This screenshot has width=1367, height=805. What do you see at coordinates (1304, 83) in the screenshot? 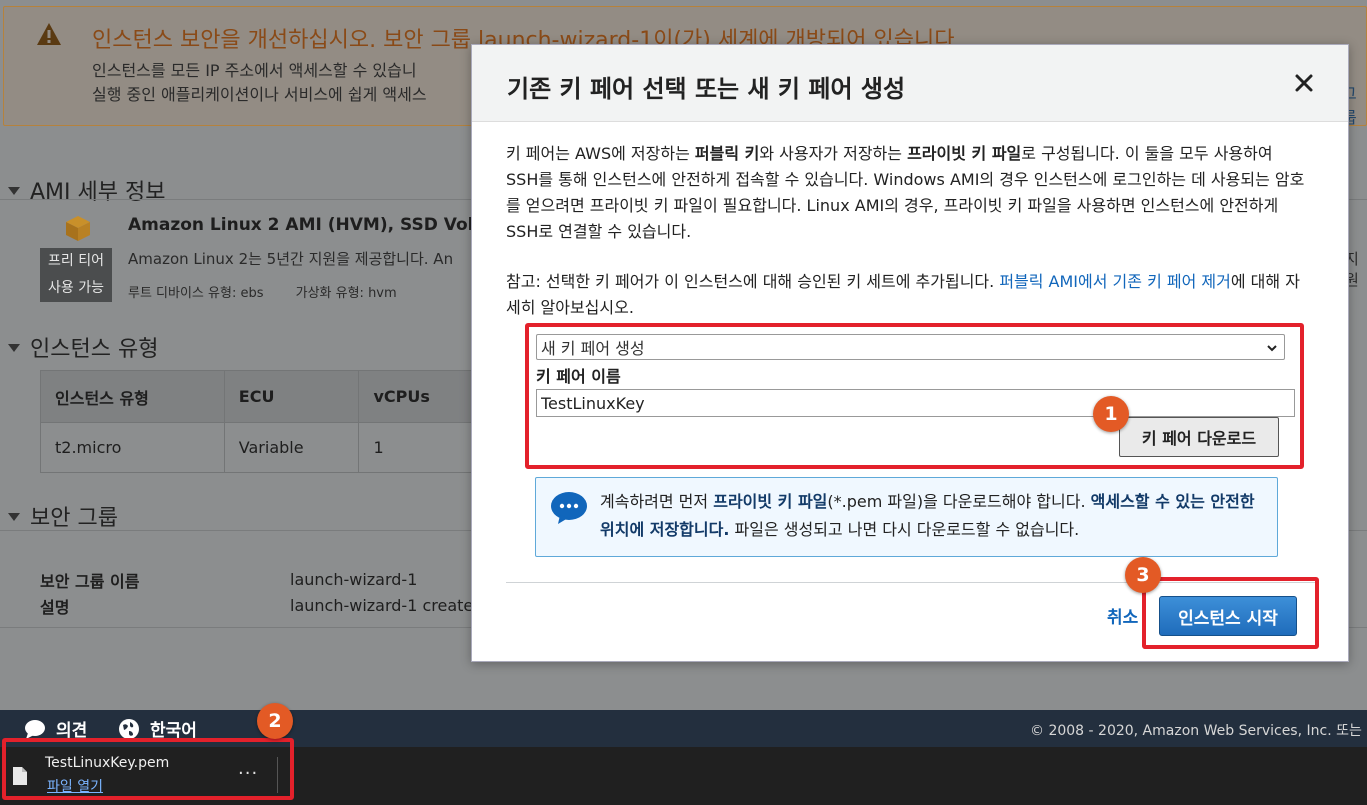
I see `close-icon` at bounding box center [1304, 83].